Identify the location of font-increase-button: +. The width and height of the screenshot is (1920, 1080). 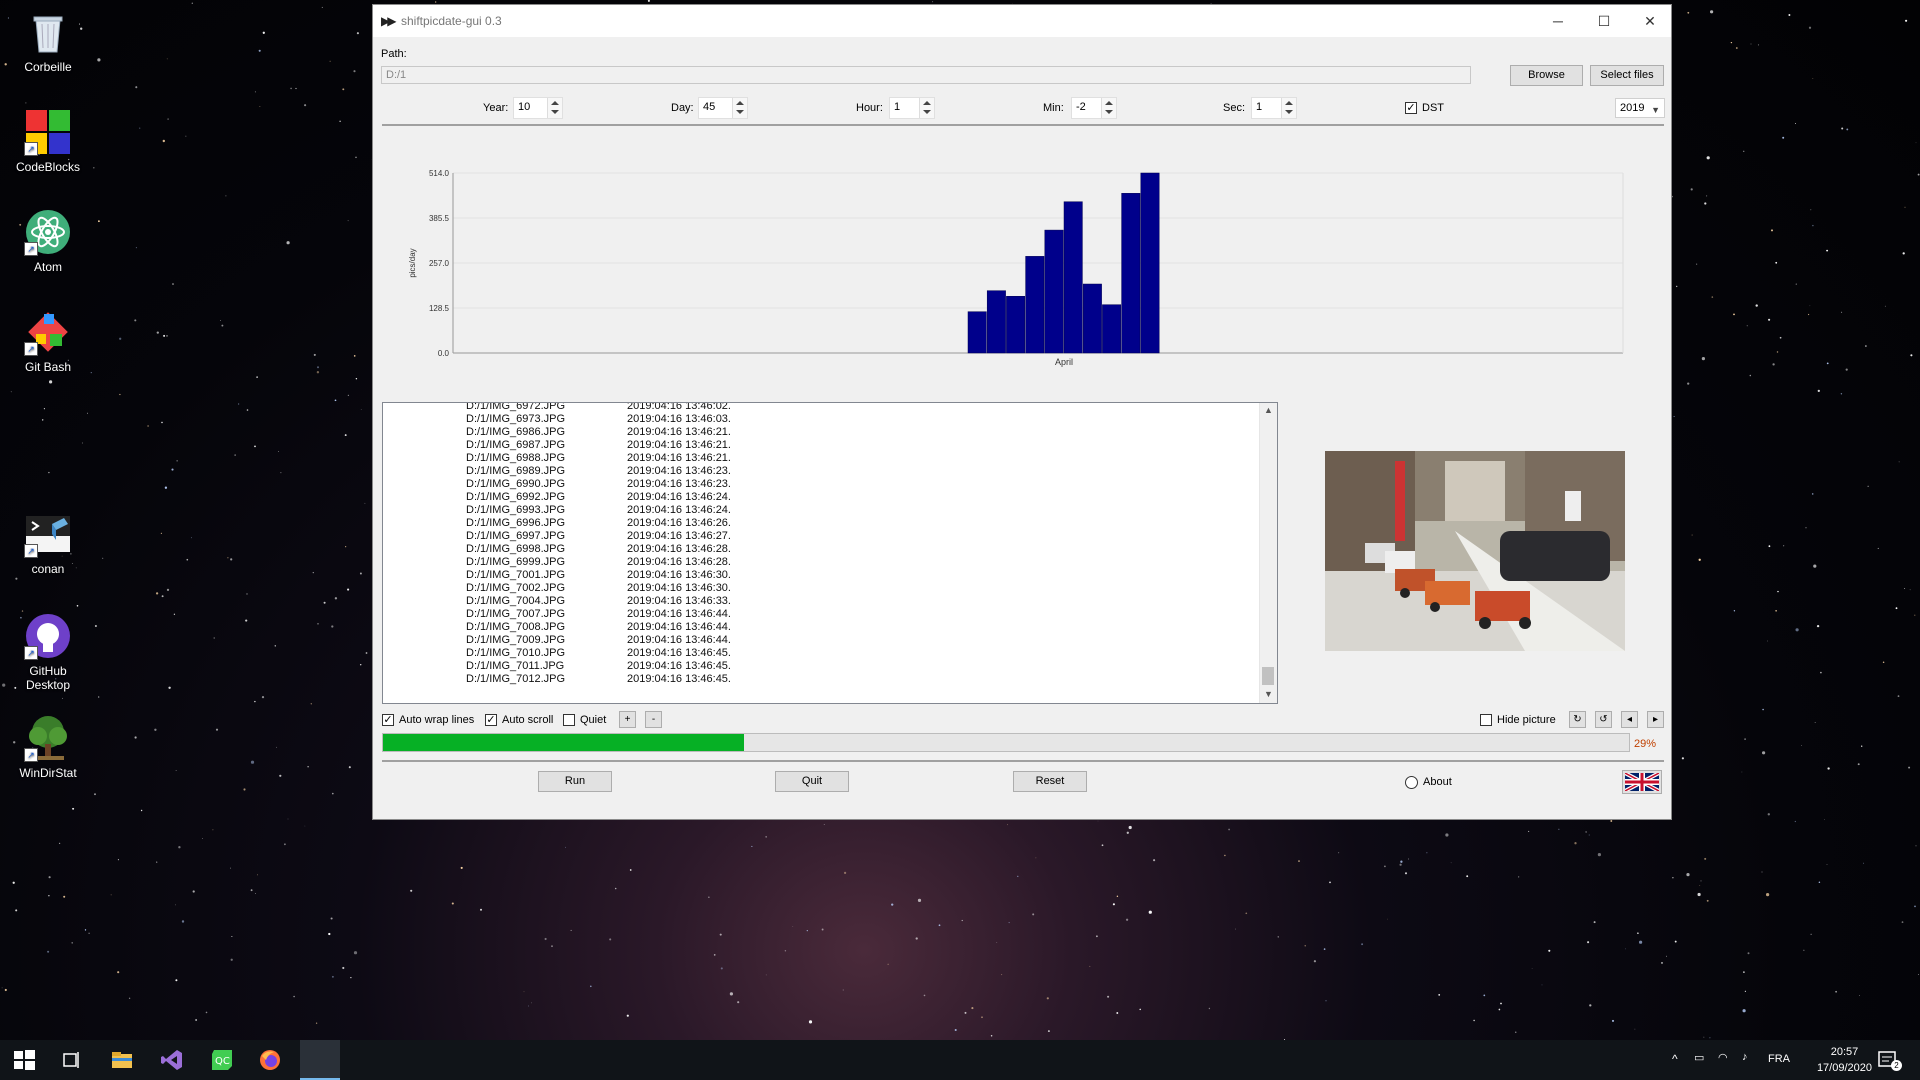
(627, 719).